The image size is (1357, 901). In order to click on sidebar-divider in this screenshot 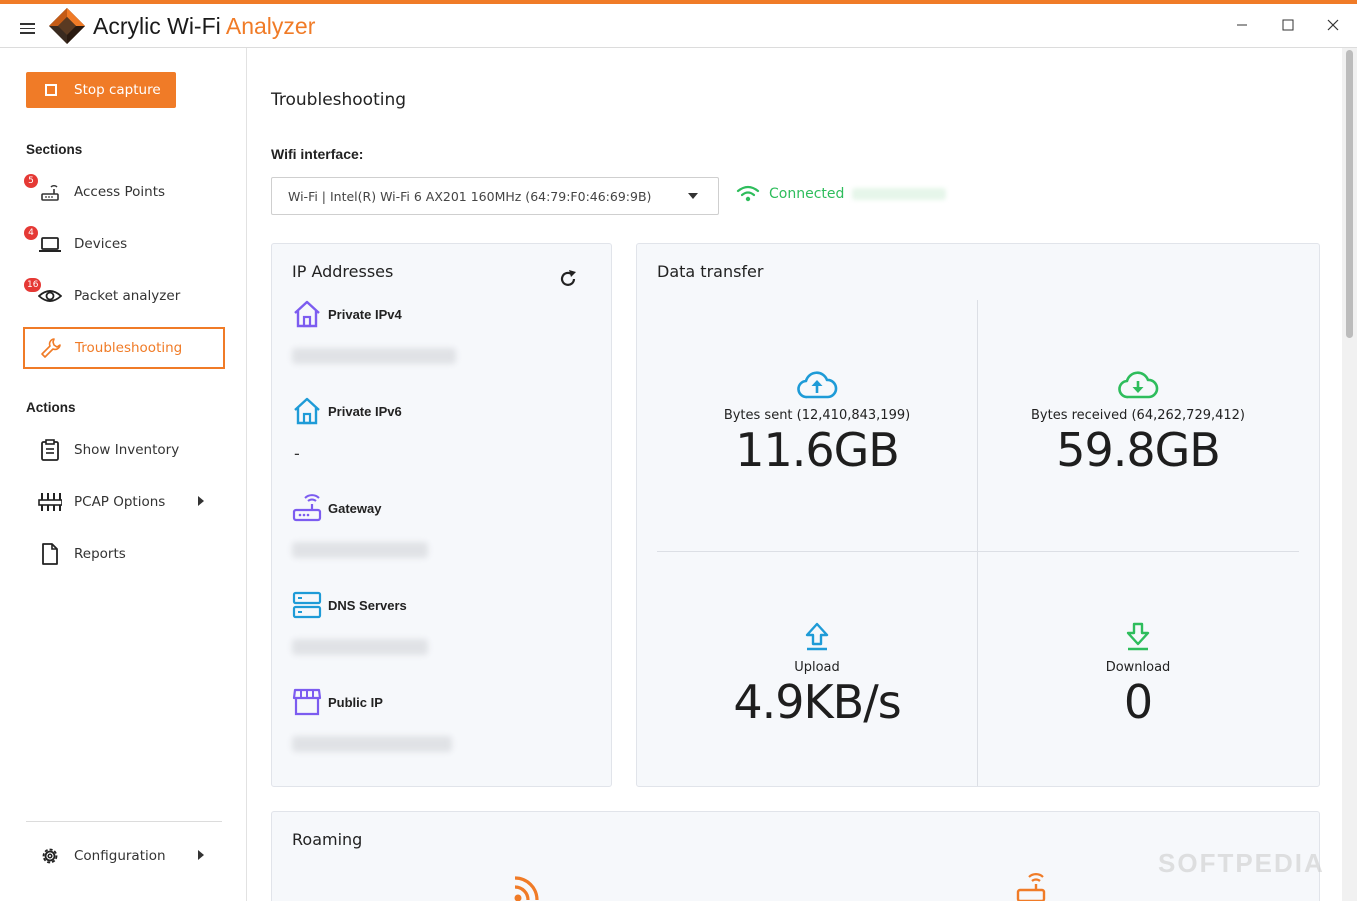, I will do `click(124, 821)`.